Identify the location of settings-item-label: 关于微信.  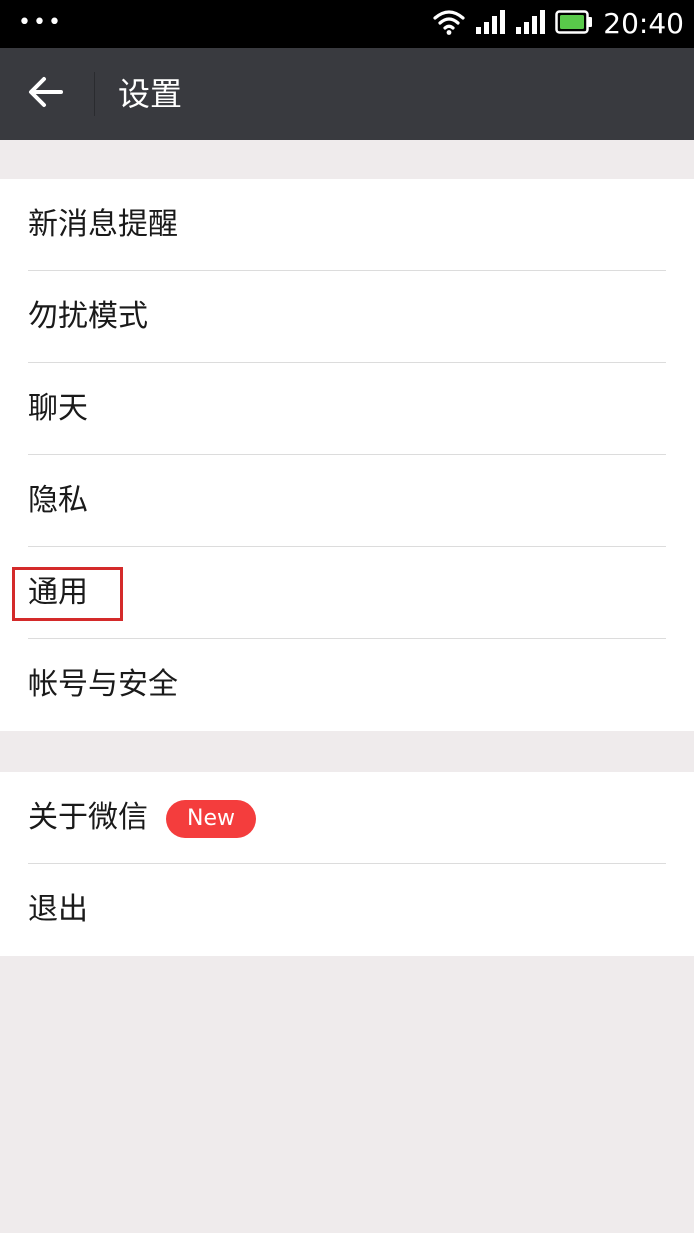
(88, 817).